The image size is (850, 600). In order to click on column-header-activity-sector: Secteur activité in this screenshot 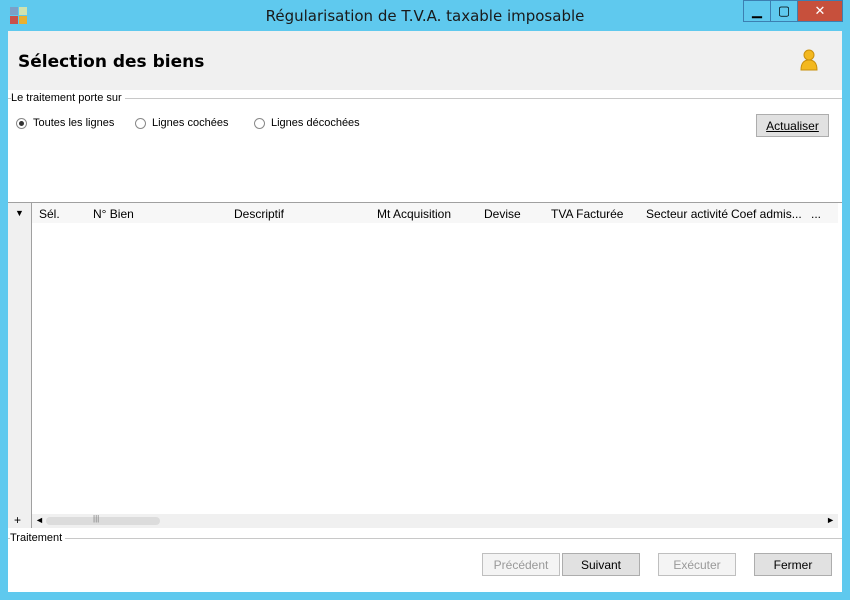, I will do `click(687, 214)`.